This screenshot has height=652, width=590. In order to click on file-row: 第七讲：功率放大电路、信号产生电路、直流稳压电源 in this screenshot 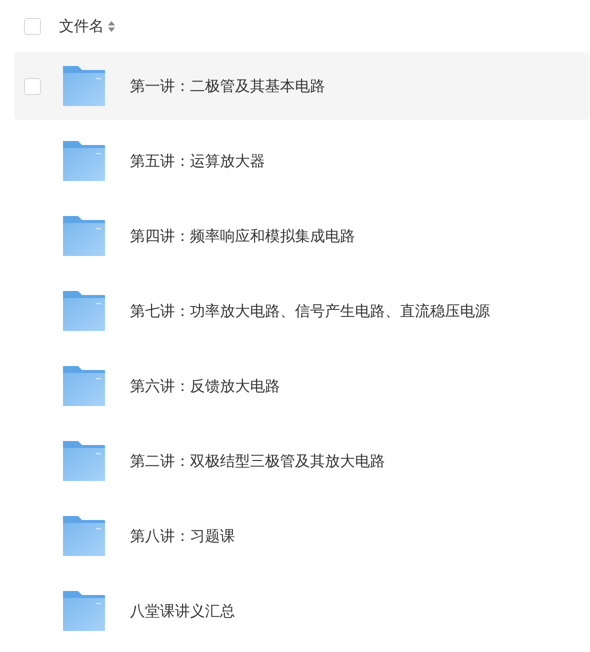, I will do `click(302, 311)`.